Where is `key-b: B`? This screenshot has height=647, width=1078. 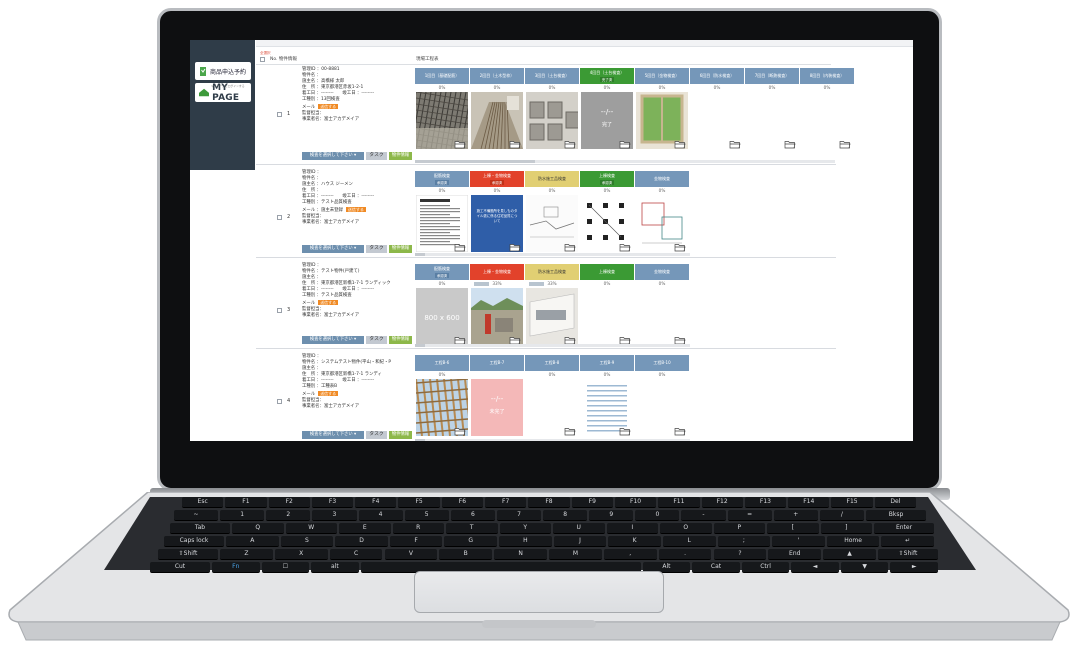 key-b: B is located at coordinates (466, 554).